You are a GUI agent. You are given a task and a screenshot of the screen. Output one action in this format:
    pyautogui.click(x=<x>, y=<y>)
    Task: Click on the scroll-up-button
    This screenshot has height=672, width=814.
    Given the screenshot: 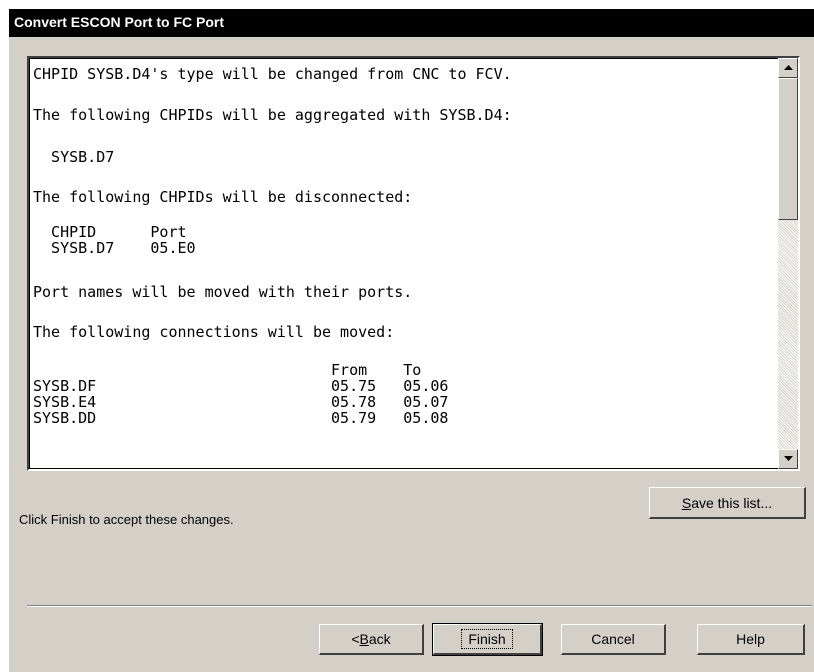 What is the action you would take?
    pyautogui.click(x=788, y=68)
    